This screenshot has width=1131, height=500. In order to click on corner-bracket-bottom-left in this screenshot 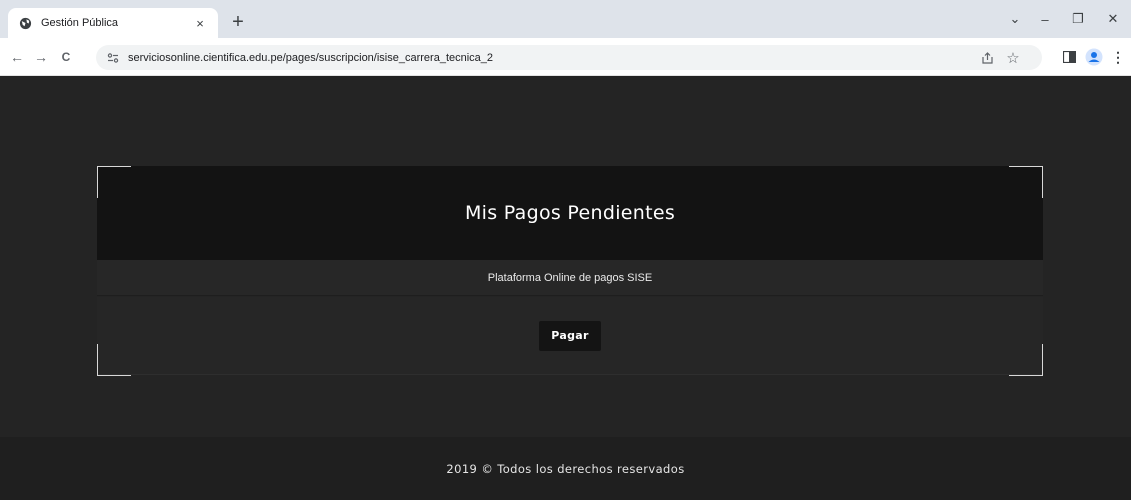, I will do `click(114, 360)`.